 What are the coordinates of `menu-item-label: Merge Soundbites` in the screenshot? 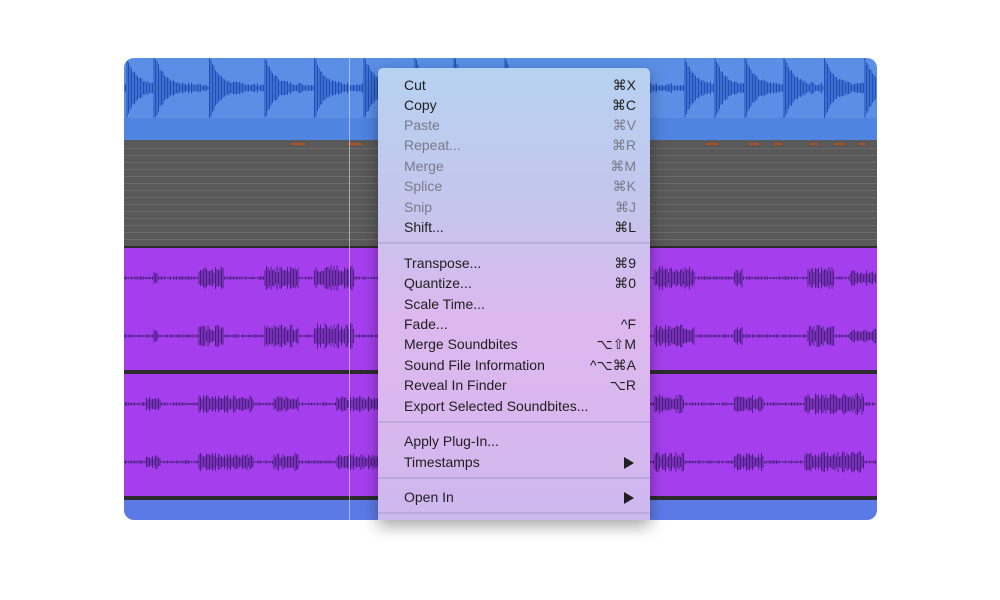 It's located at (461, 344).